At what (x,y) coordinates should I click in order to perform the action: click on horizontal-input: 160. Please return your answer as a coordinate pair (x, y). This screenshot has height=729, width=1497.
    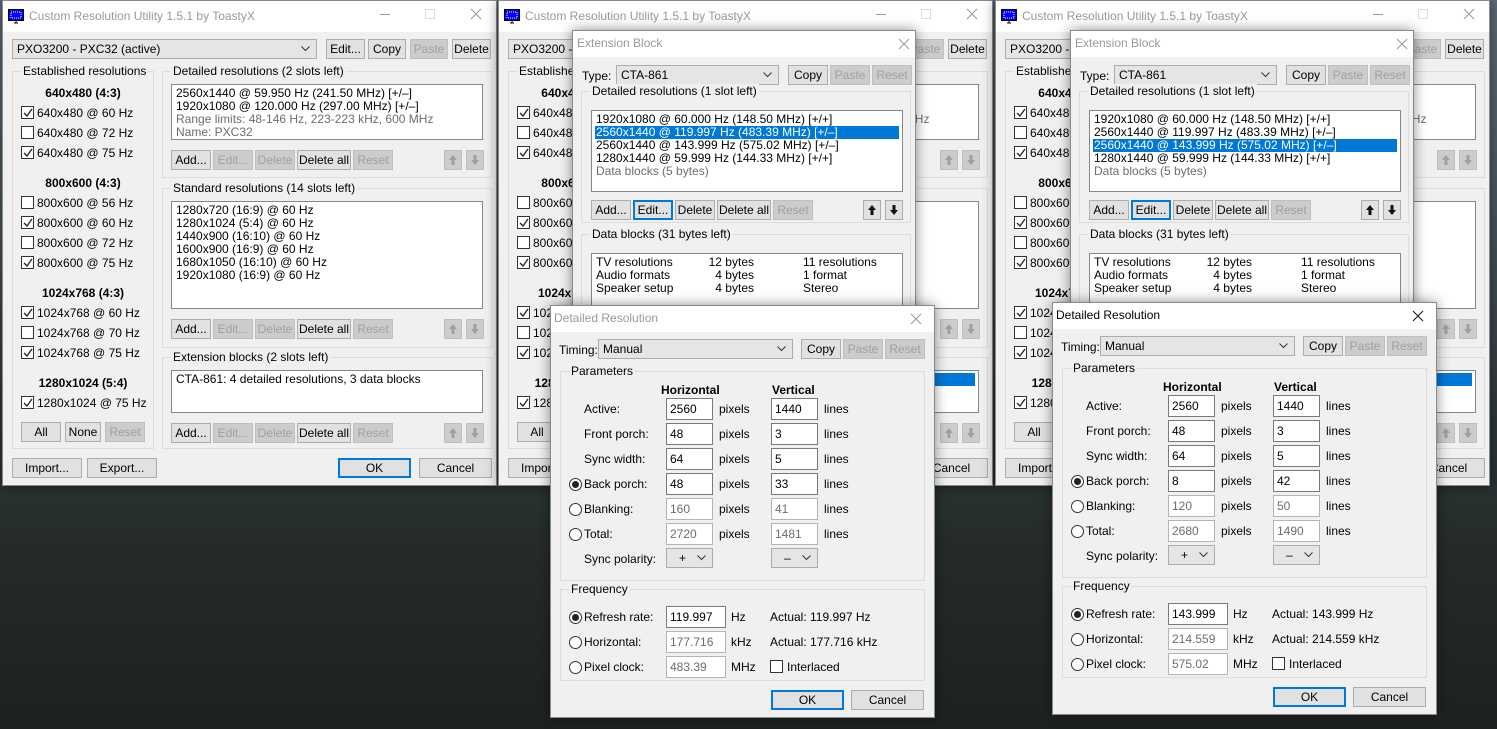
    Looking at the image, I should click on (689, 509).